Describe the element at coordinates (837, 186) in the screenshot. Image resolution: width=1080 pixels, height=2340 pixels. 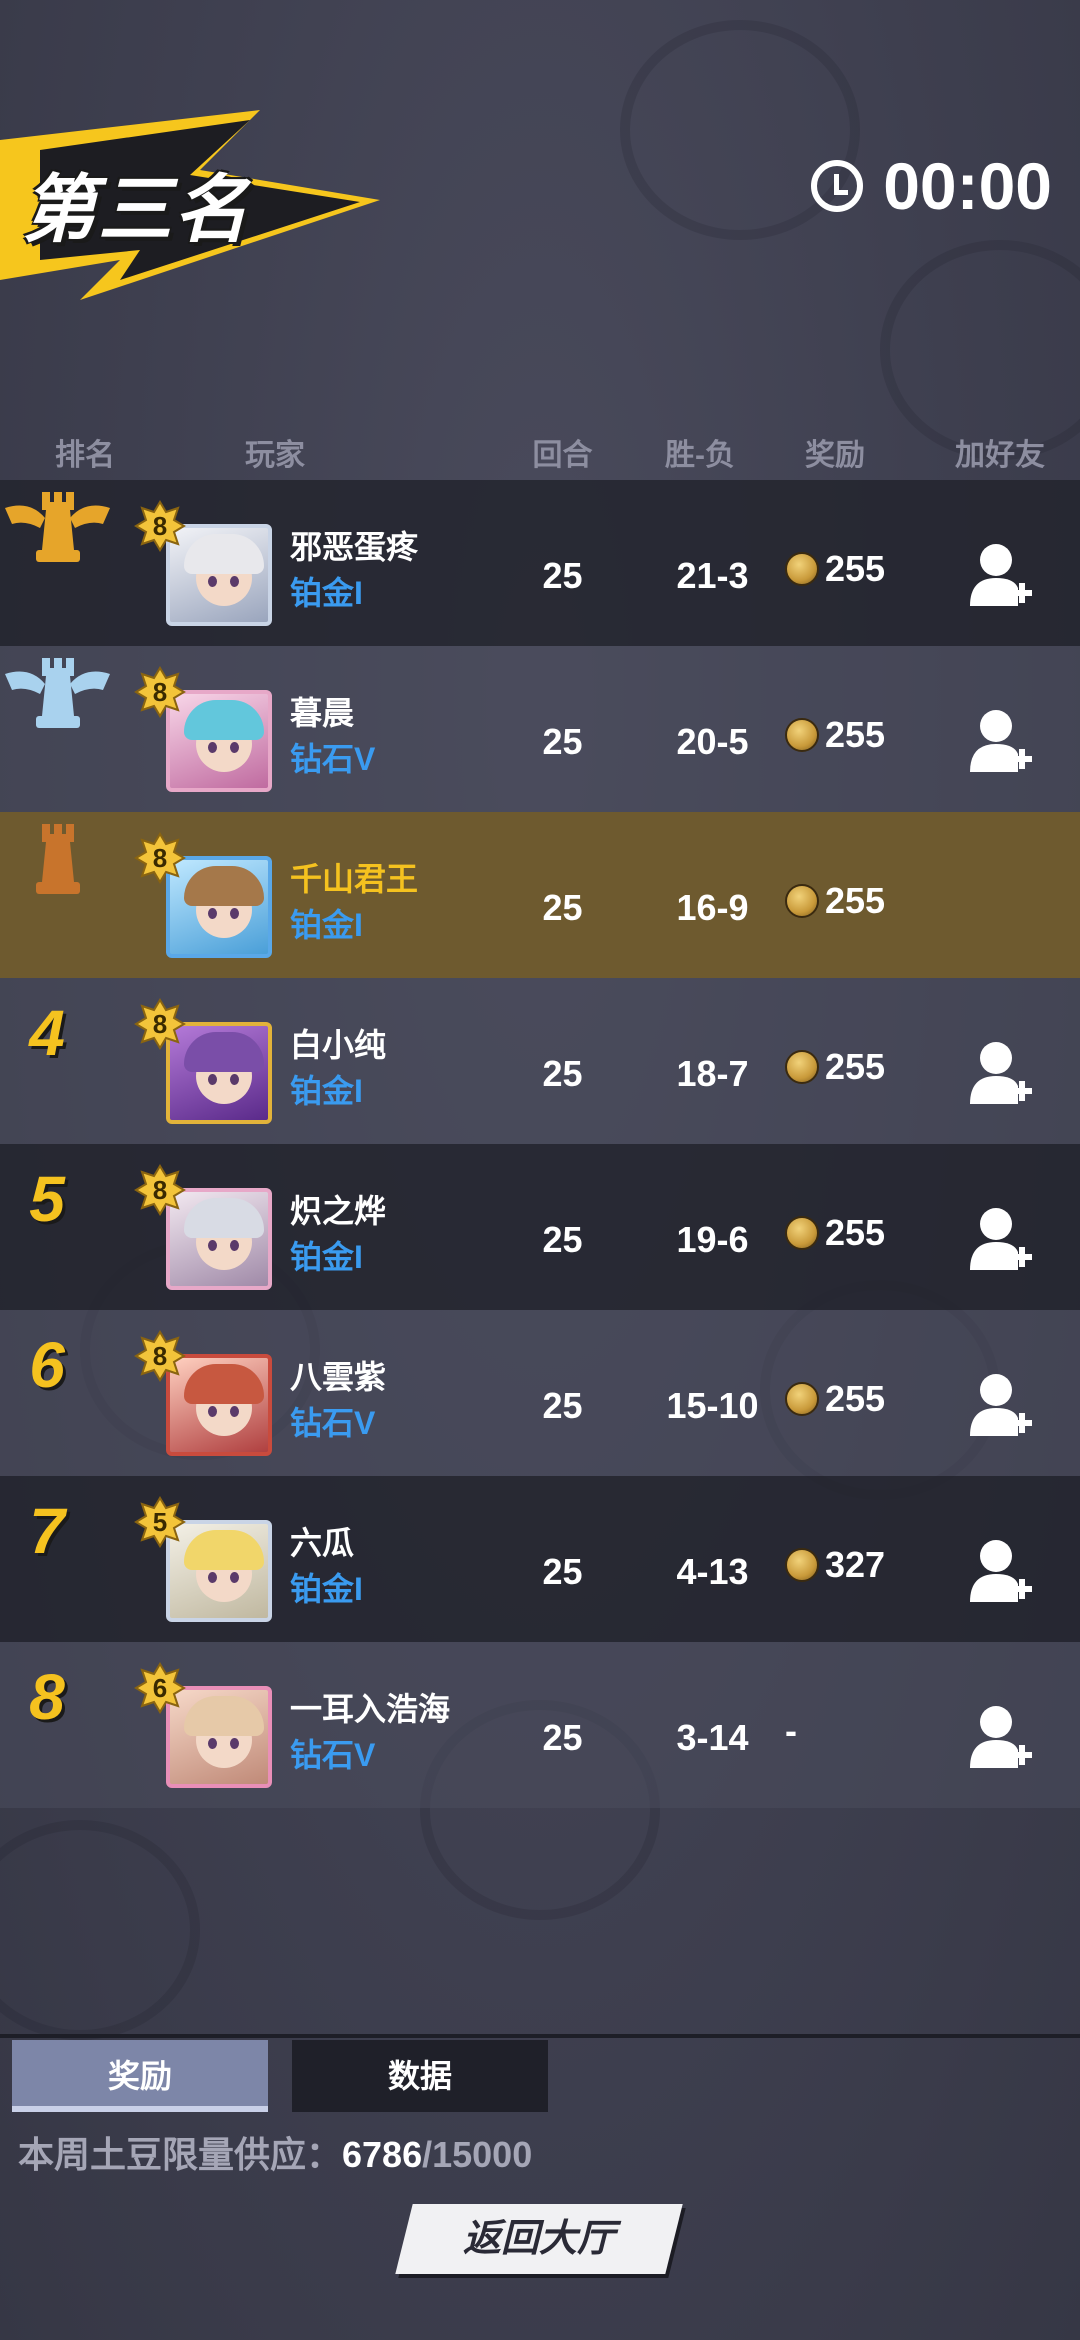
I see `clock-icon` at that location.